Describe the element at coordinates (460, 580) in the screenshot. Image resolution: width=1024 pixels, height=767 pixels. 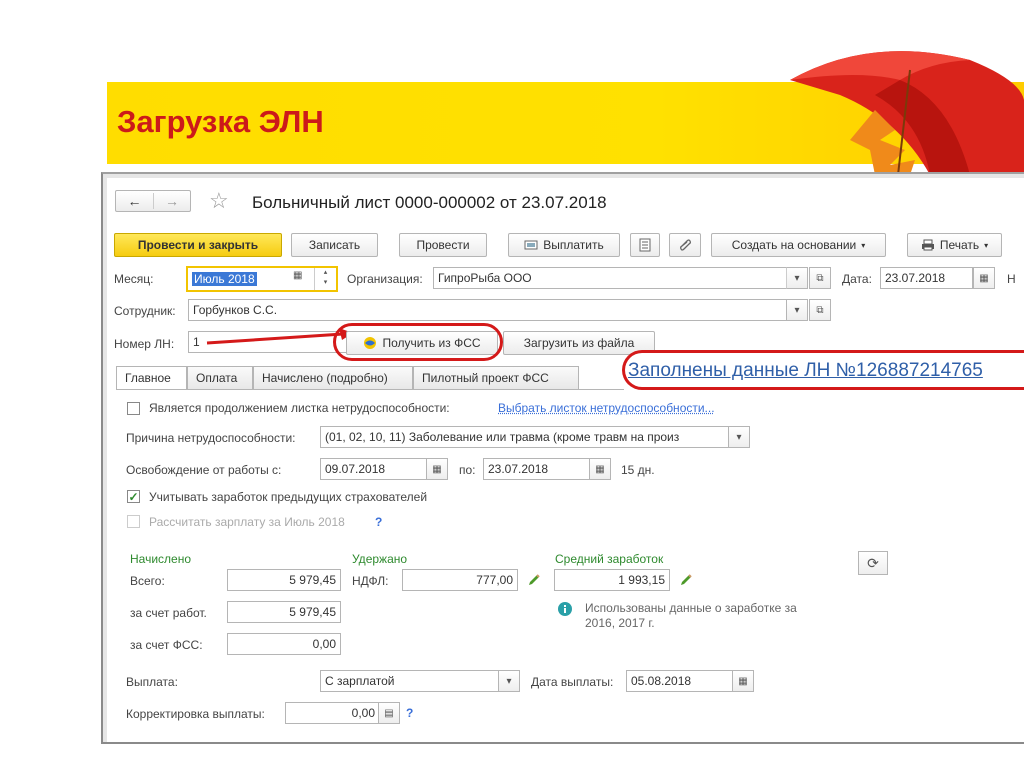
I see `ndfl-field: 777,00` at that location.